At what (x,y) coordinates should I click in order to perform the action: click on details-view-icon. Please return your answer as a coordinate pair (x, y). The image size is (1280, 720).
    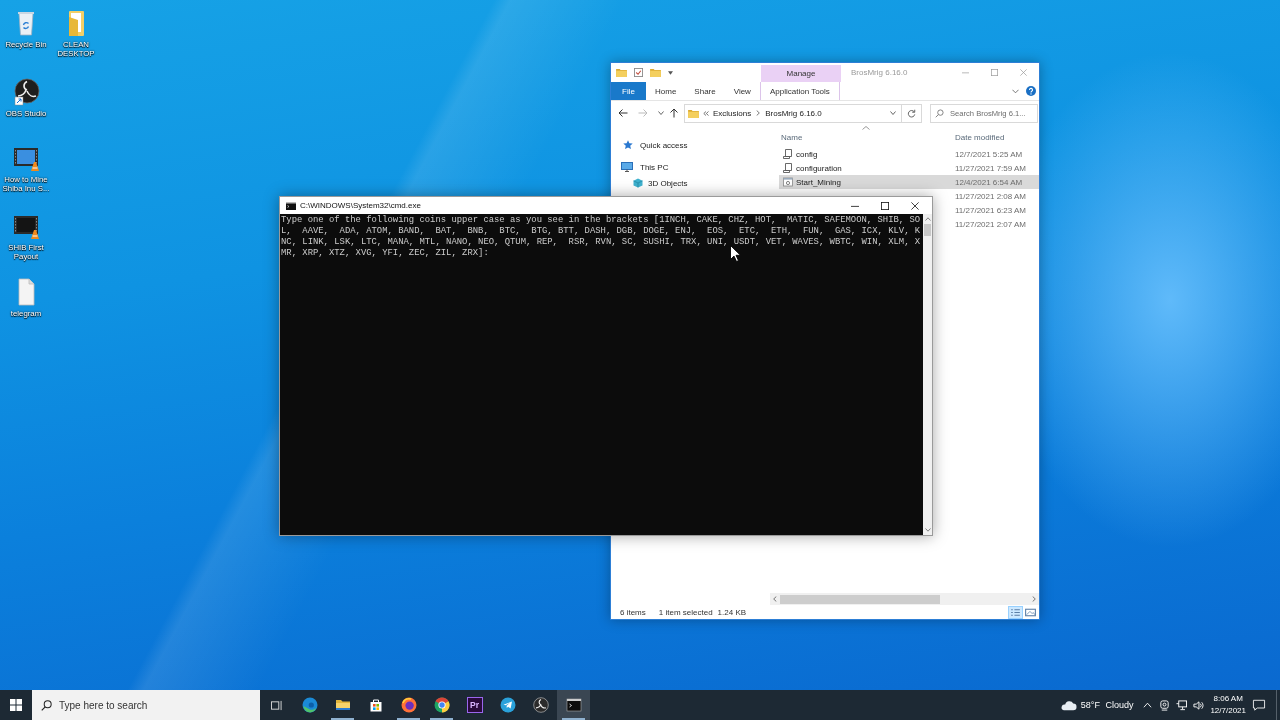
    Looking at the image, I should click on (1015, 612).